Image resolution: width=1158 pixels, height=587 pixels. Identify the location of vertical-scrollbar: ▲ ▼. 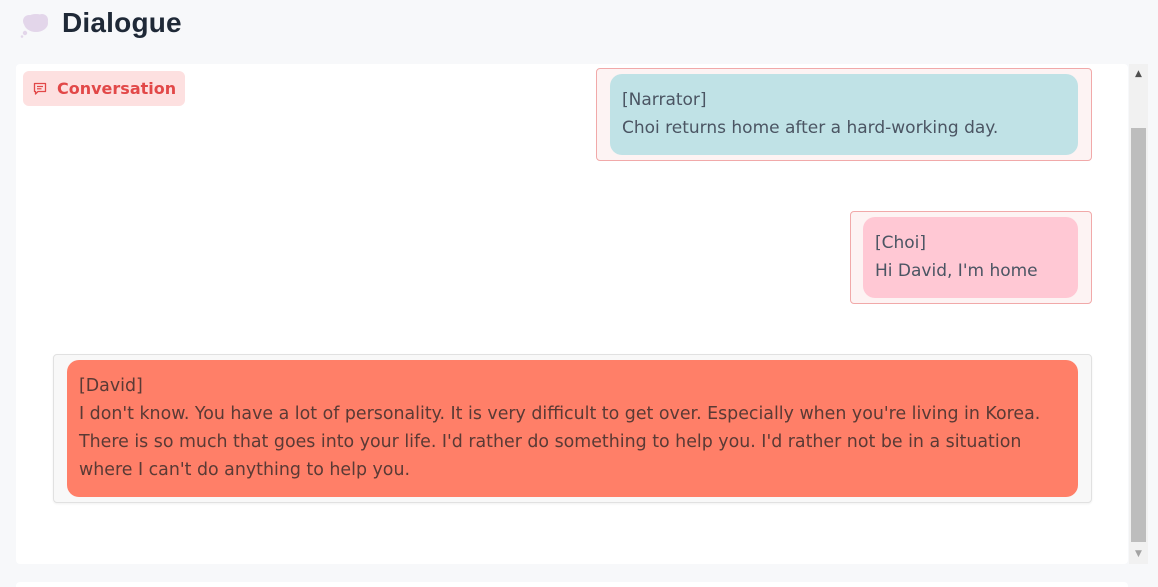
(1138, 314).